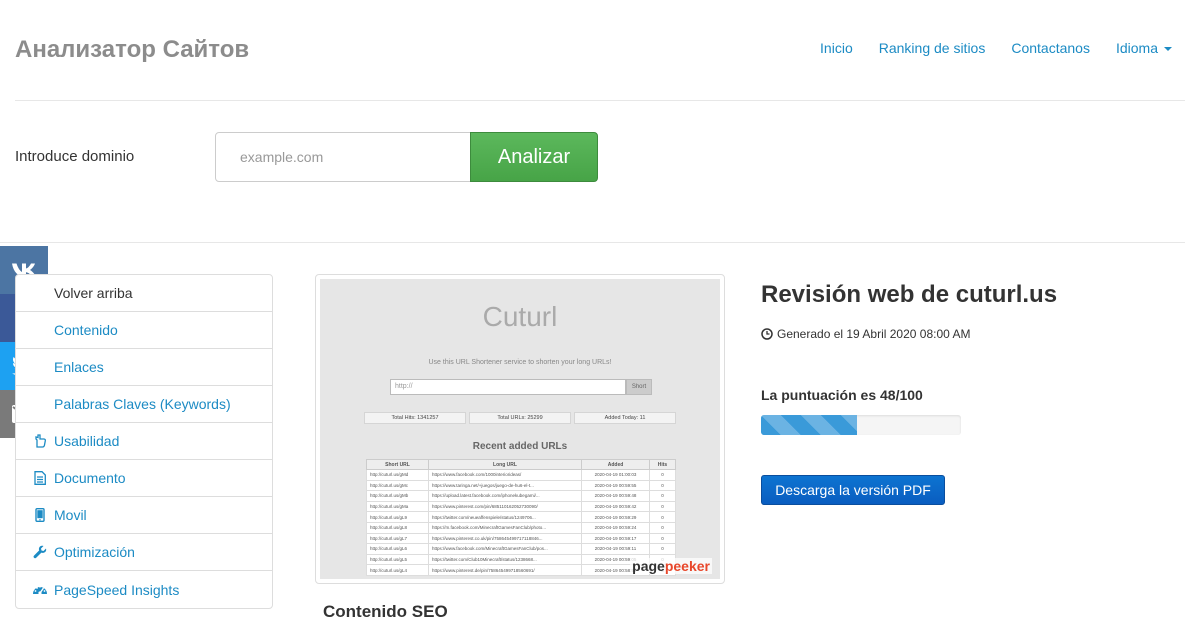 This screenshot has height=630, width=1200. Describe the element at coordinates (40, 515) in the screenshot. I see `mobile-icon` at that location.